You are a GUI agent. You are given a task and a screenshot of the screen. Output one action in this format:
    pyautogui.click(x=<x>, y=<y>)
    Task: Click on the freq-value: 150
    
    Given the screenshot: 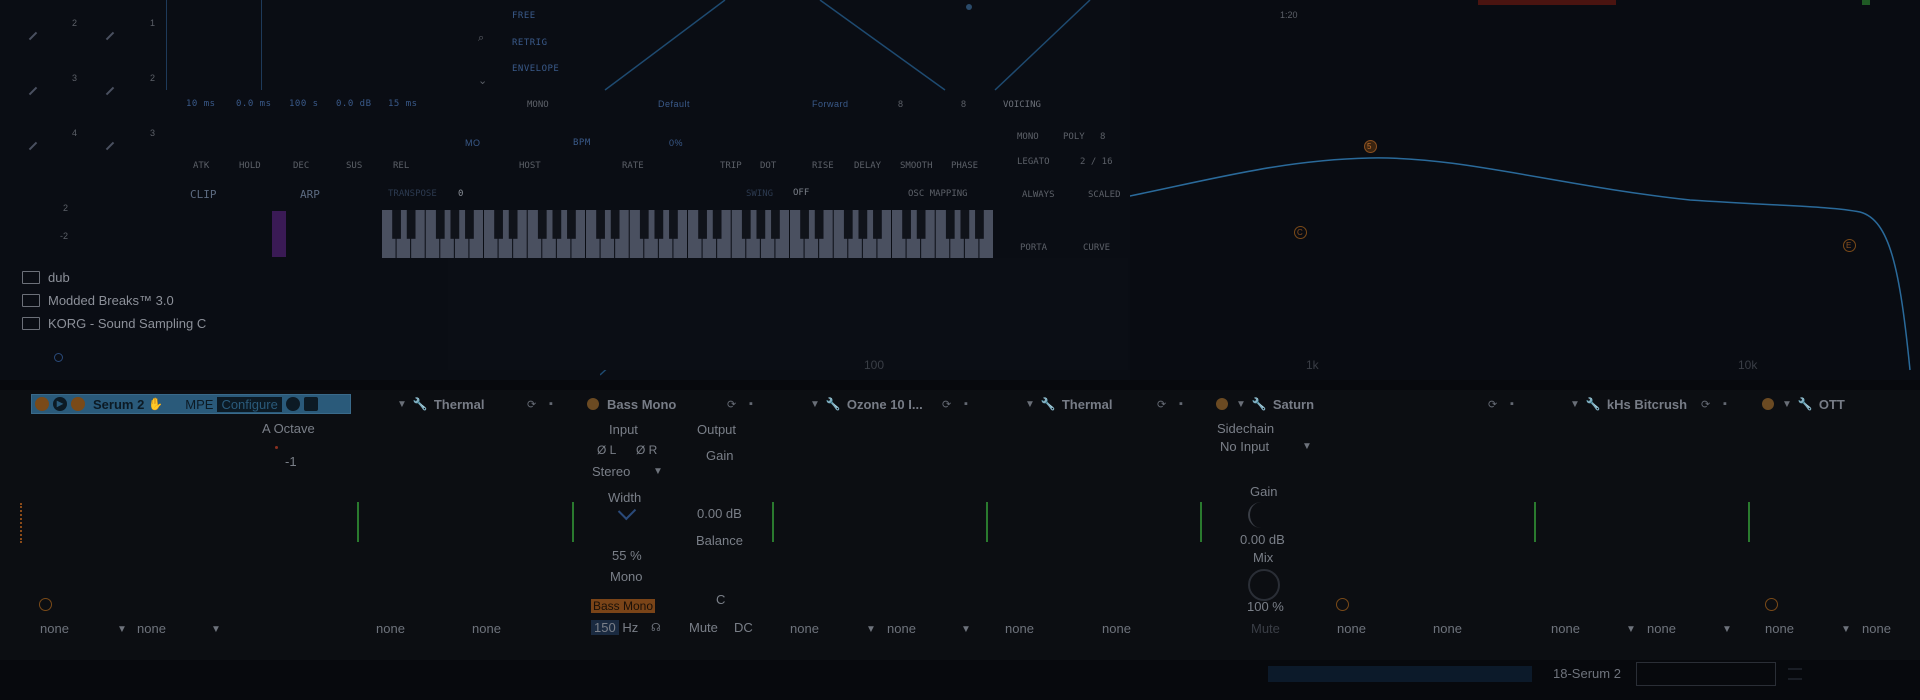 What is the action you would take?
    pyautogui.click(x=605, y=627)
    